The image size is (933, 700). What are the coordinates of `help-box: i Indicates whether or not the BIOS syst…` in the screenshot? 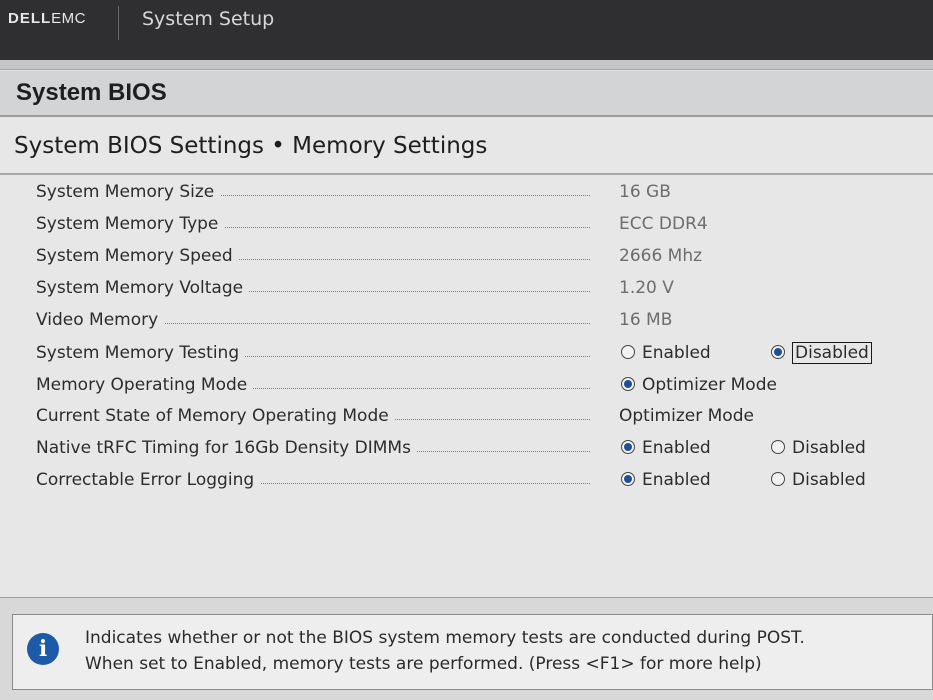 It's located at (472, 652).